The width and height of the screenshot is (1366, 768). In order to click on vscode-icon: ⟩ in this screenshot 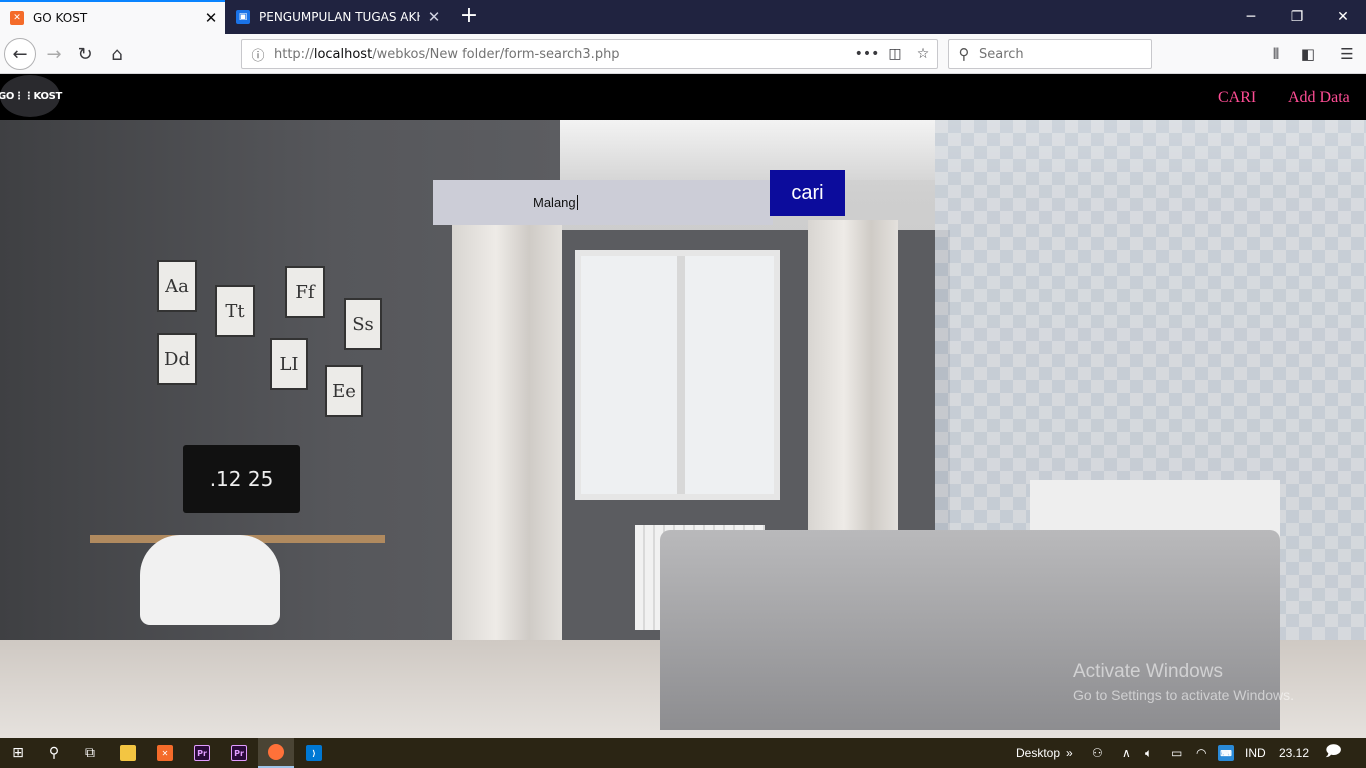, I will do `click(314, 753)`.